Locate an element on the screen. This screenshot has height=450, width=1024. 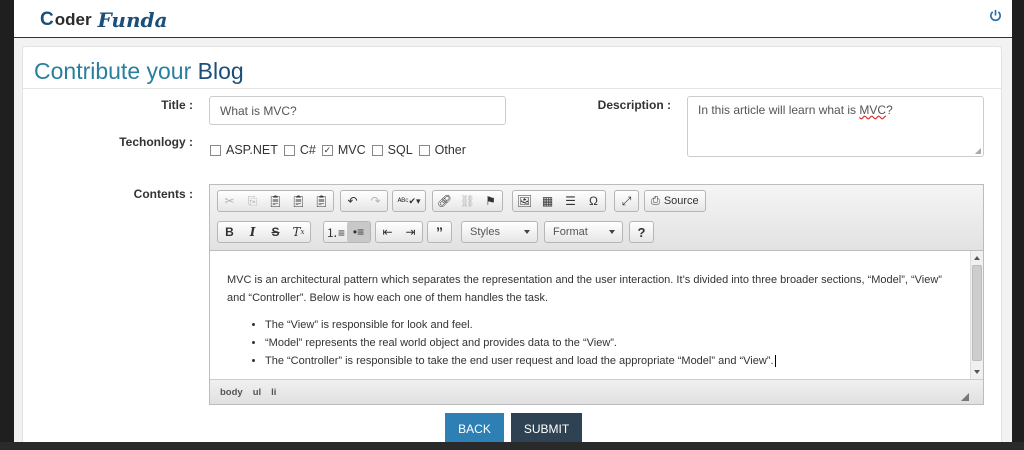
blockquote-icon: ” is located at coordinates (439, 232).